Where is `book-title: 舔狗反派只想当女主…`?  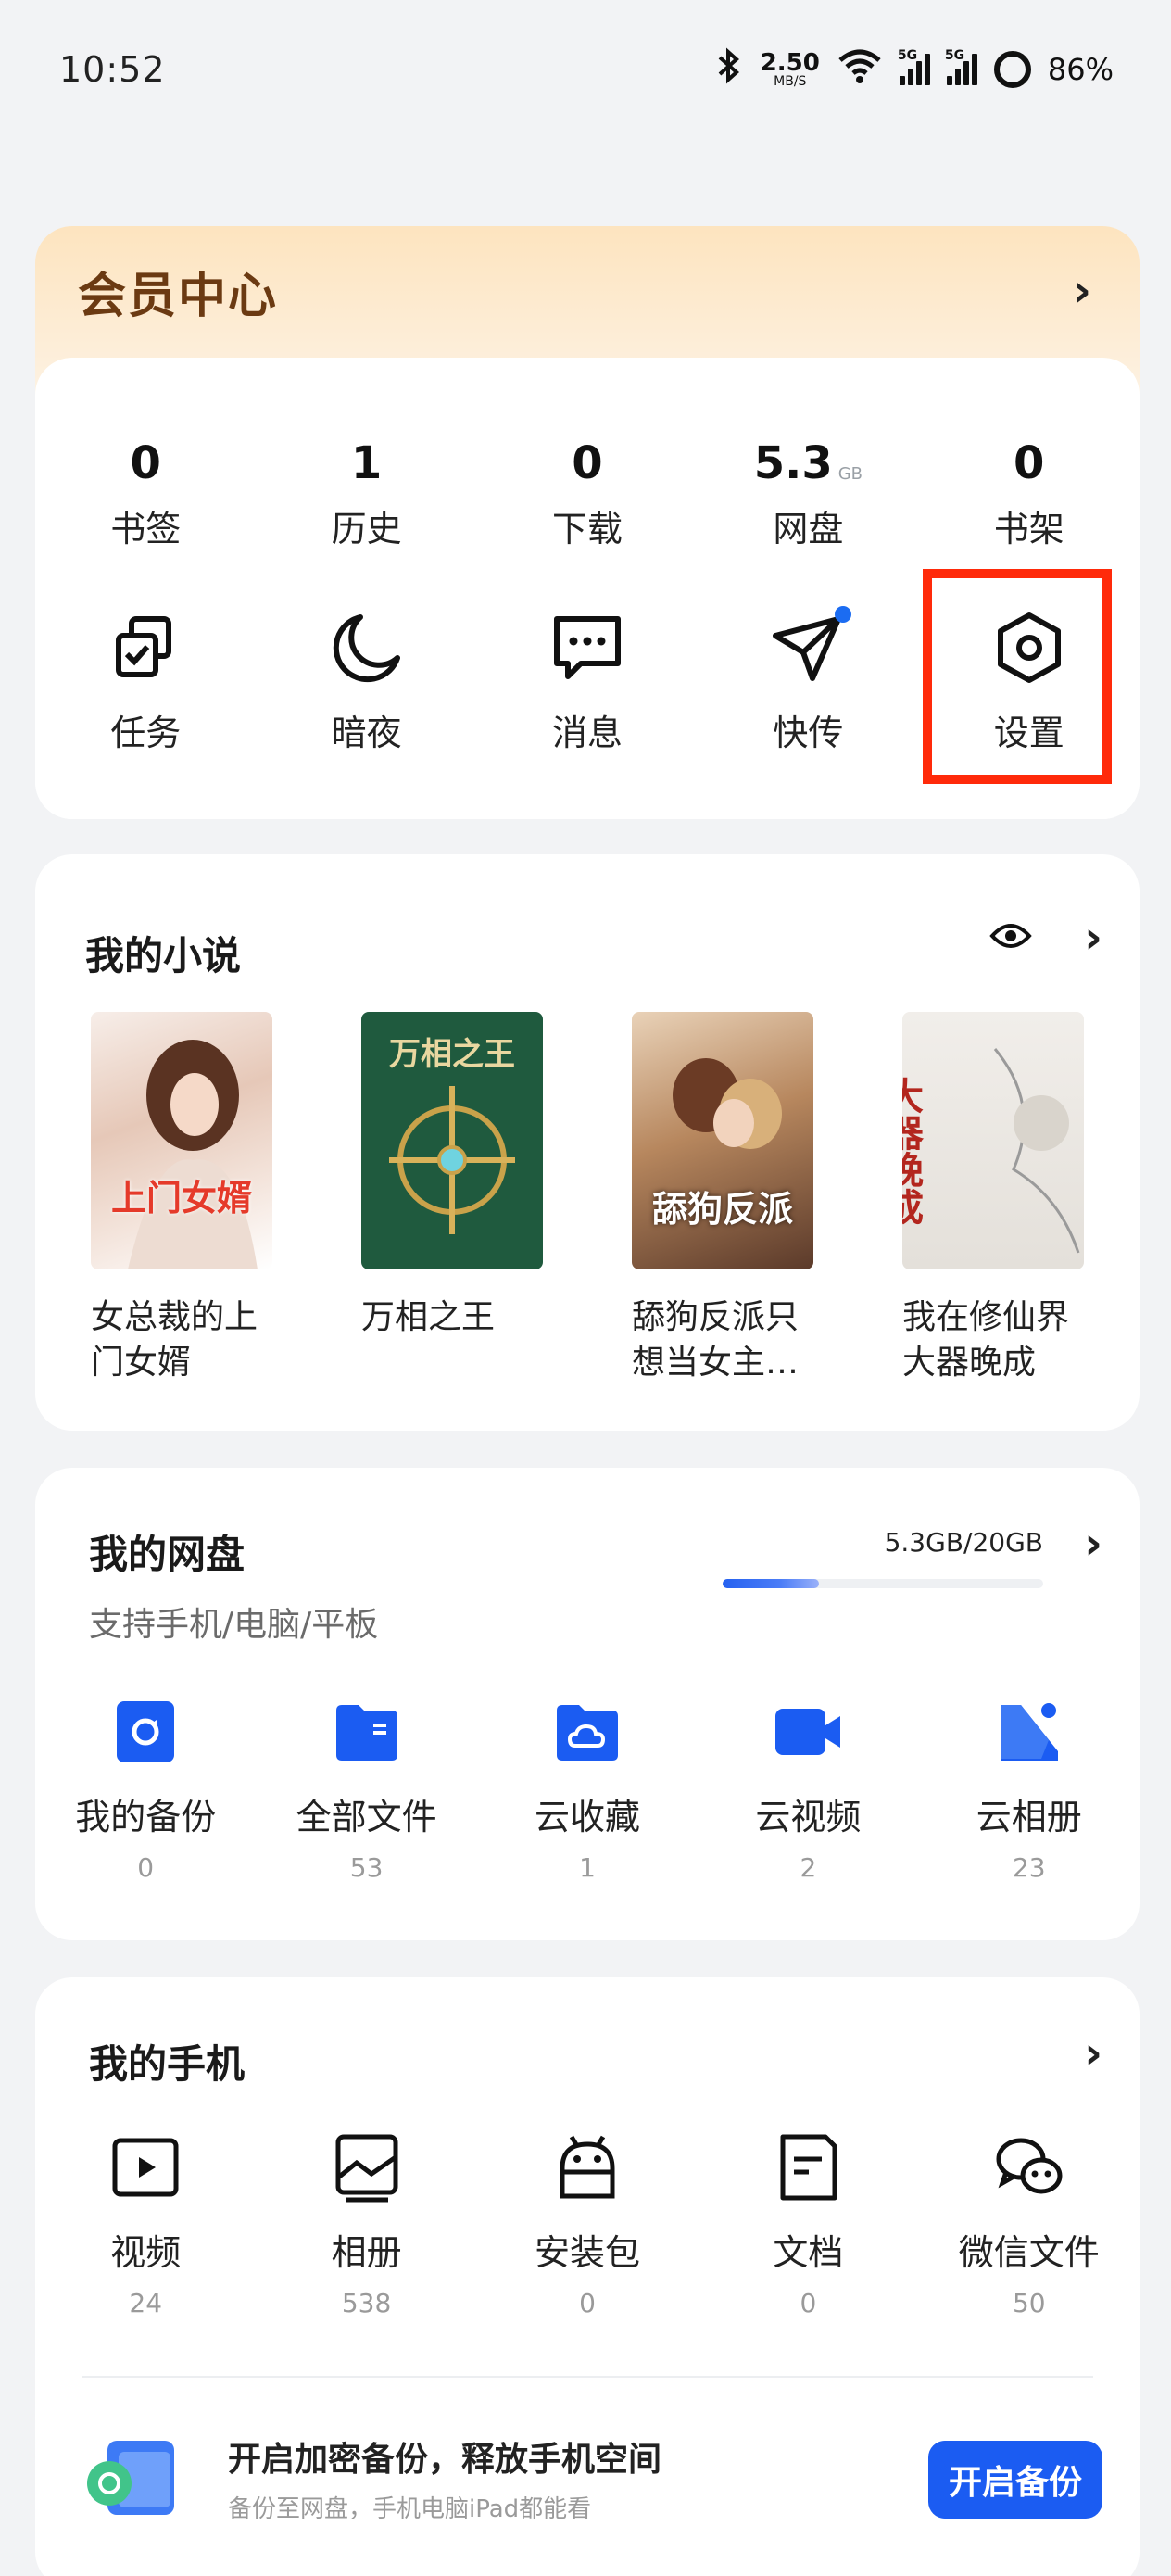 book-title: 舔狗反派只想当女主… is located at coordinates (716, 1340).